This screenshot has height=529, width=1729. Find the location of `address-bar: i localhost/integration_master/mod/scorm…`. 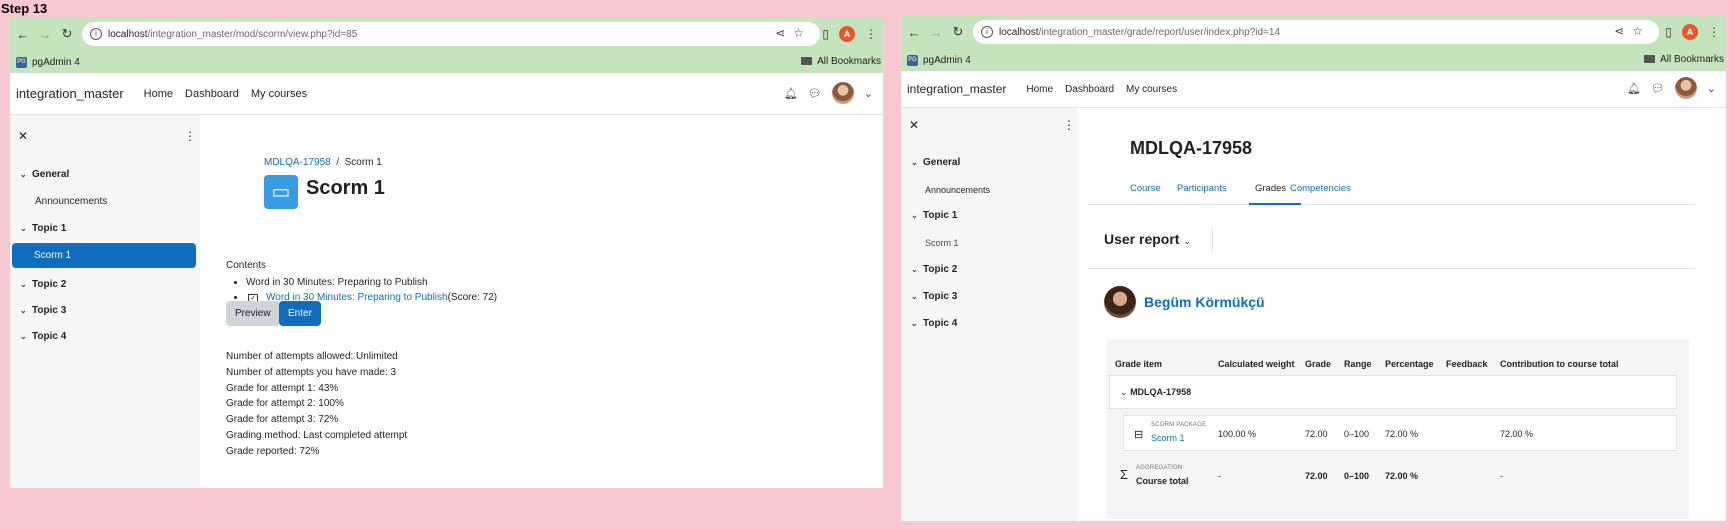

address-bar: i localhost/integration_master/mod/scorm… is located at coordinates (451, 34).